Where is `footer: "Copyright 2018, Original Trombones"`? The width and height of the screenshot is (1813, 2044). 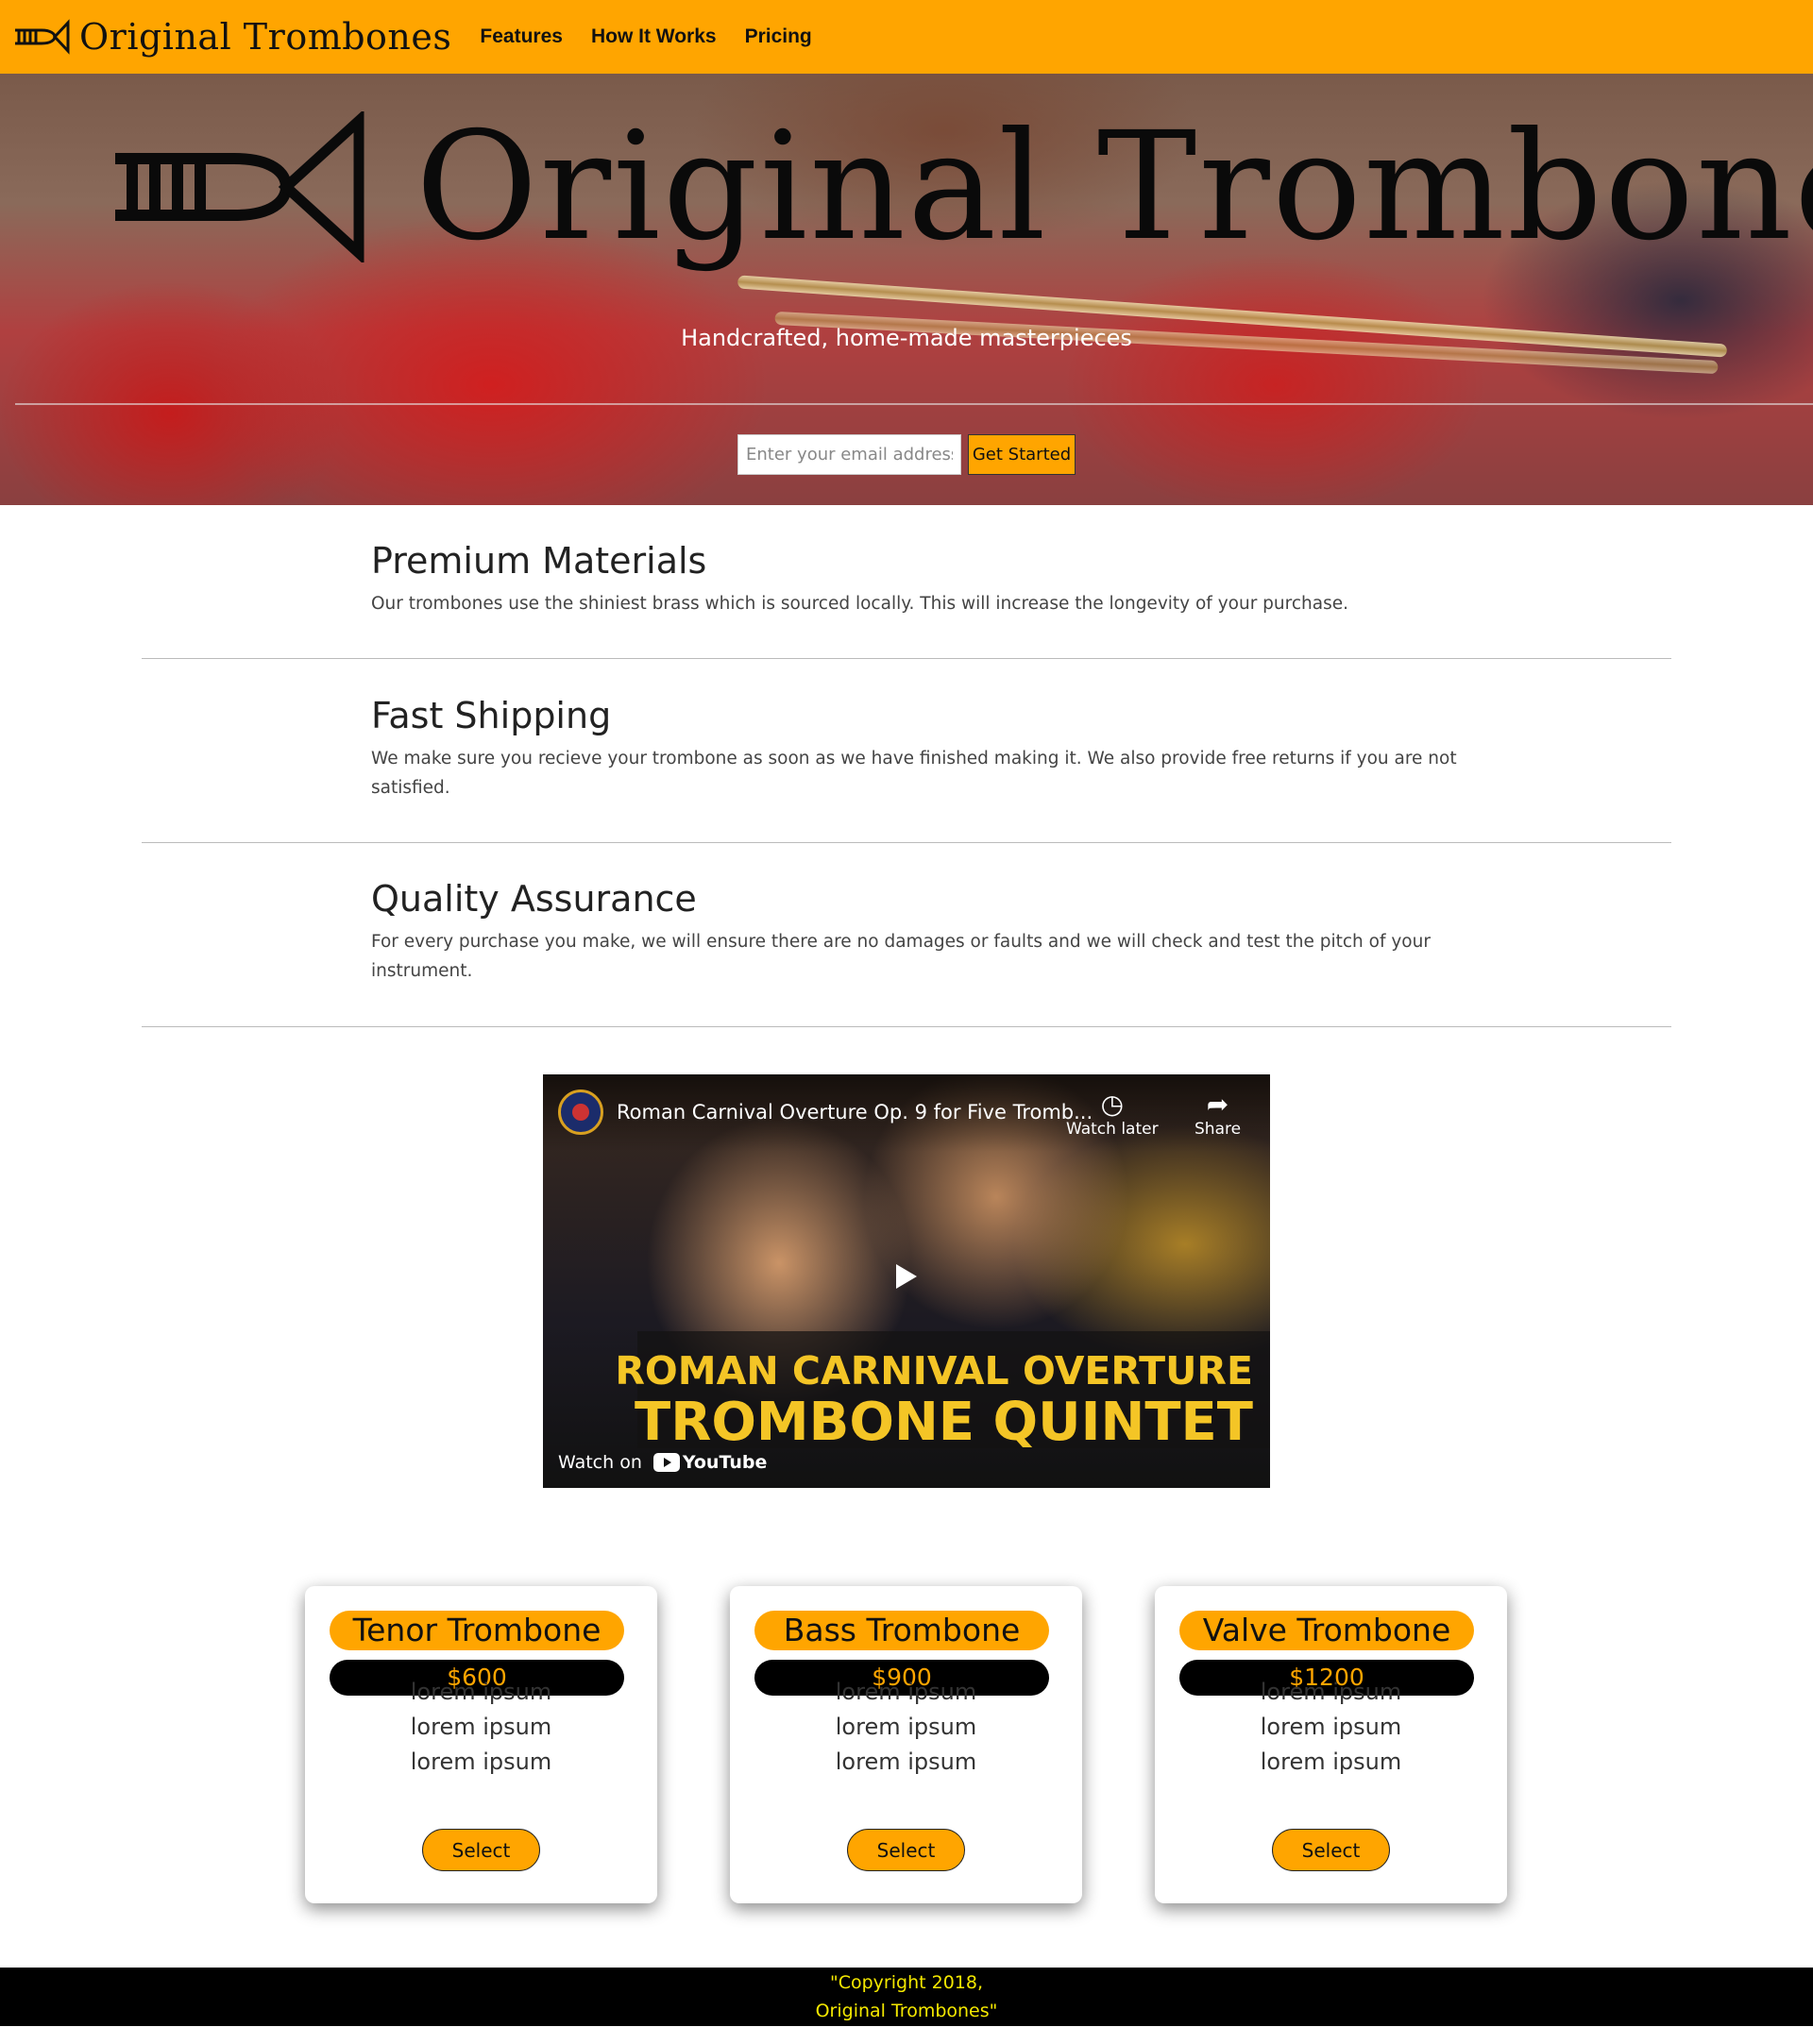
footer: "Copyright 2018, Original Trombones" is located at coordinates (906, 1997).